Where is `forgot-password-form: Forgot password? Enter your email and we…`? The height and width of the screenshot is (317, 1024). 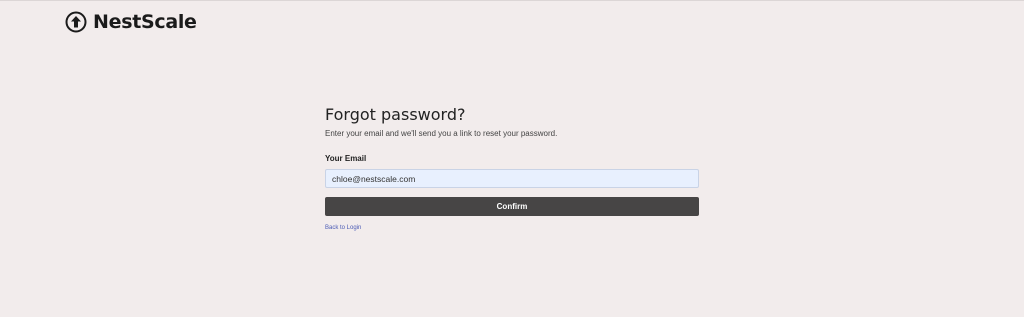
forgot-password-form: Forgot password? Enter your email and we… is located at coordinates (512, 169).